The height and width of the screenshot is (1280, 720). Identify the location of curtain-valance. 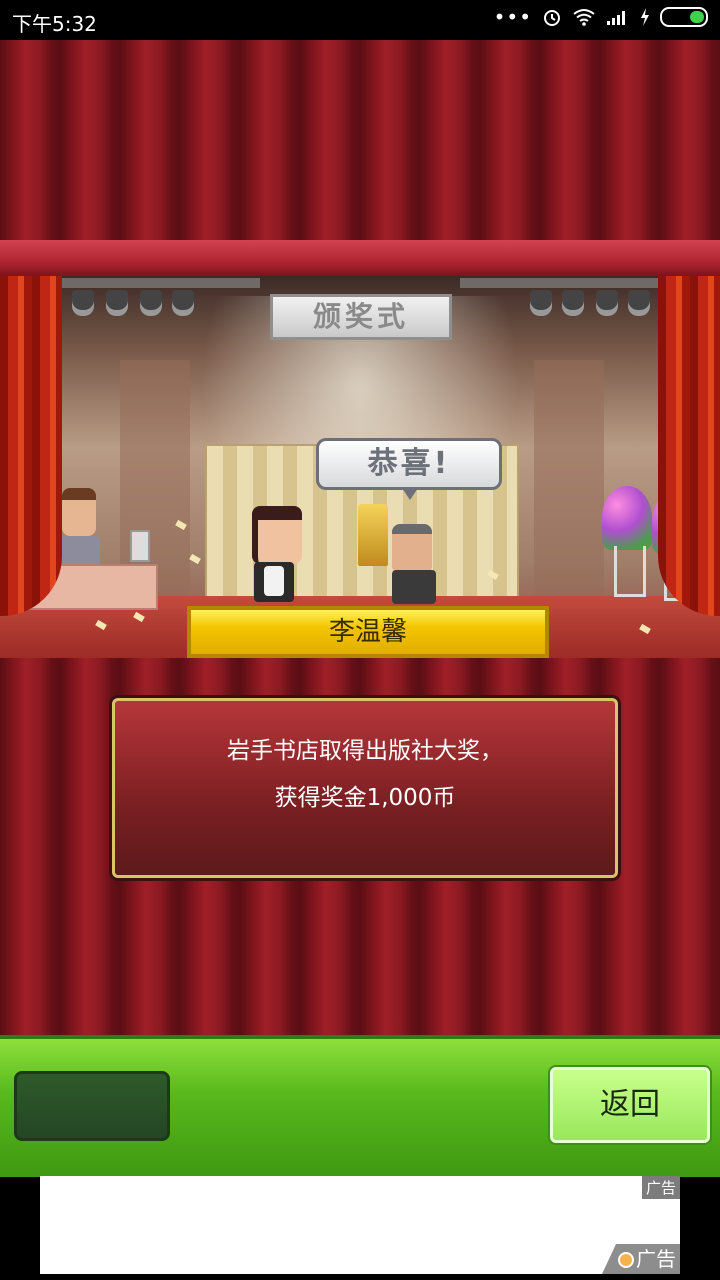
(360, 258).